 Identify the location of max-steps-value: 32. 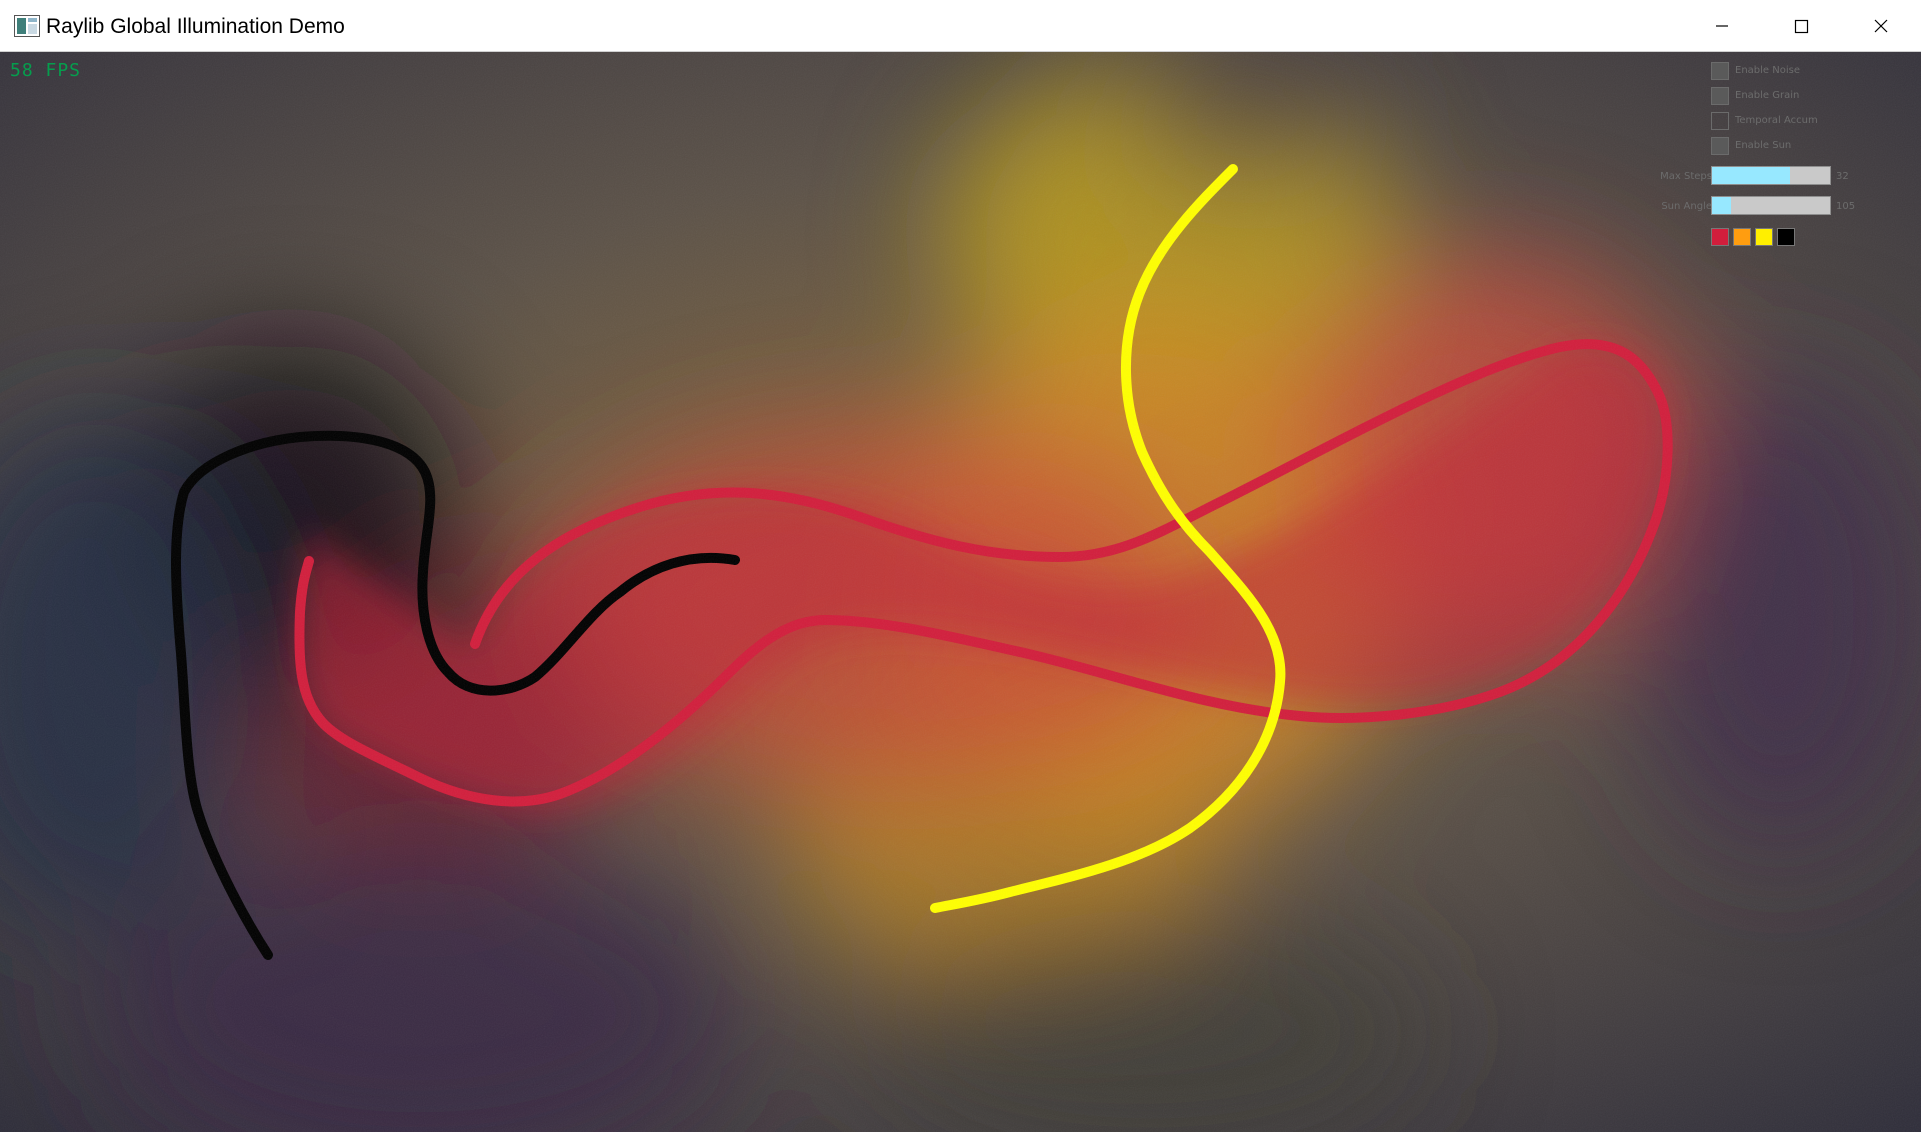
(1842, 176).